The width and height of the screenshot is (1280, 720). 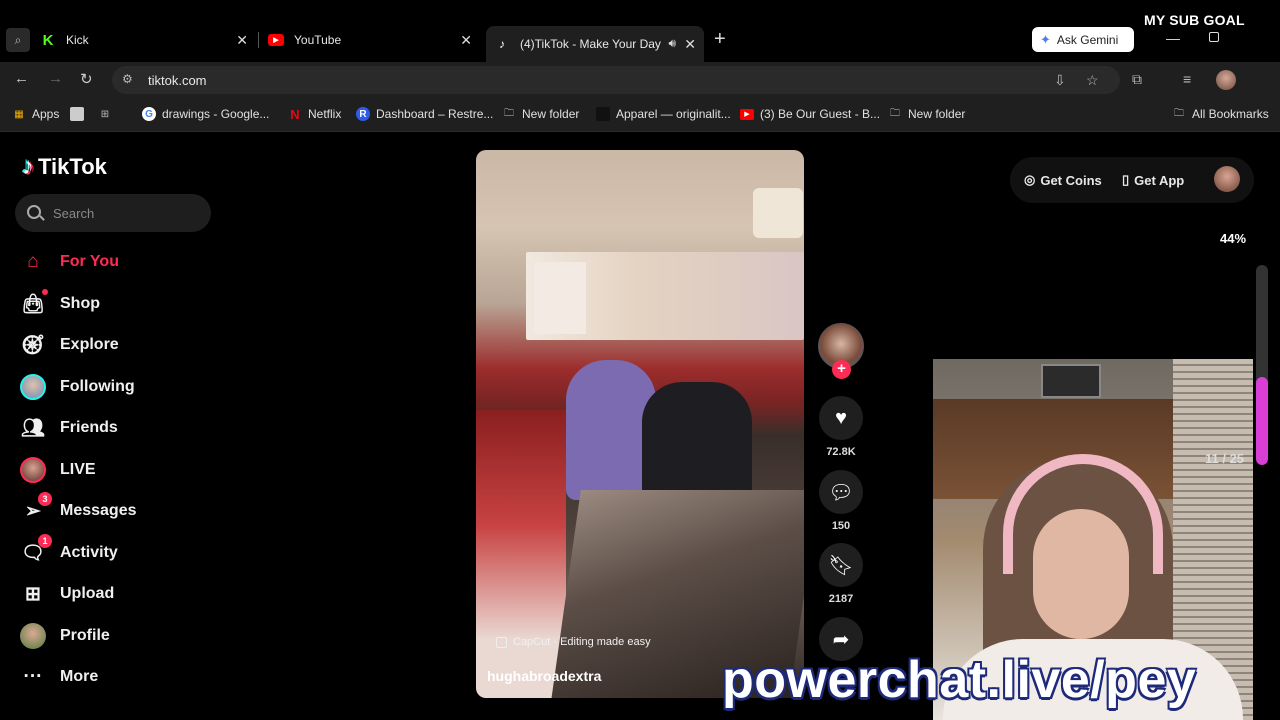 I want to click on new-tab-button: +, so click(x=720, y=39).